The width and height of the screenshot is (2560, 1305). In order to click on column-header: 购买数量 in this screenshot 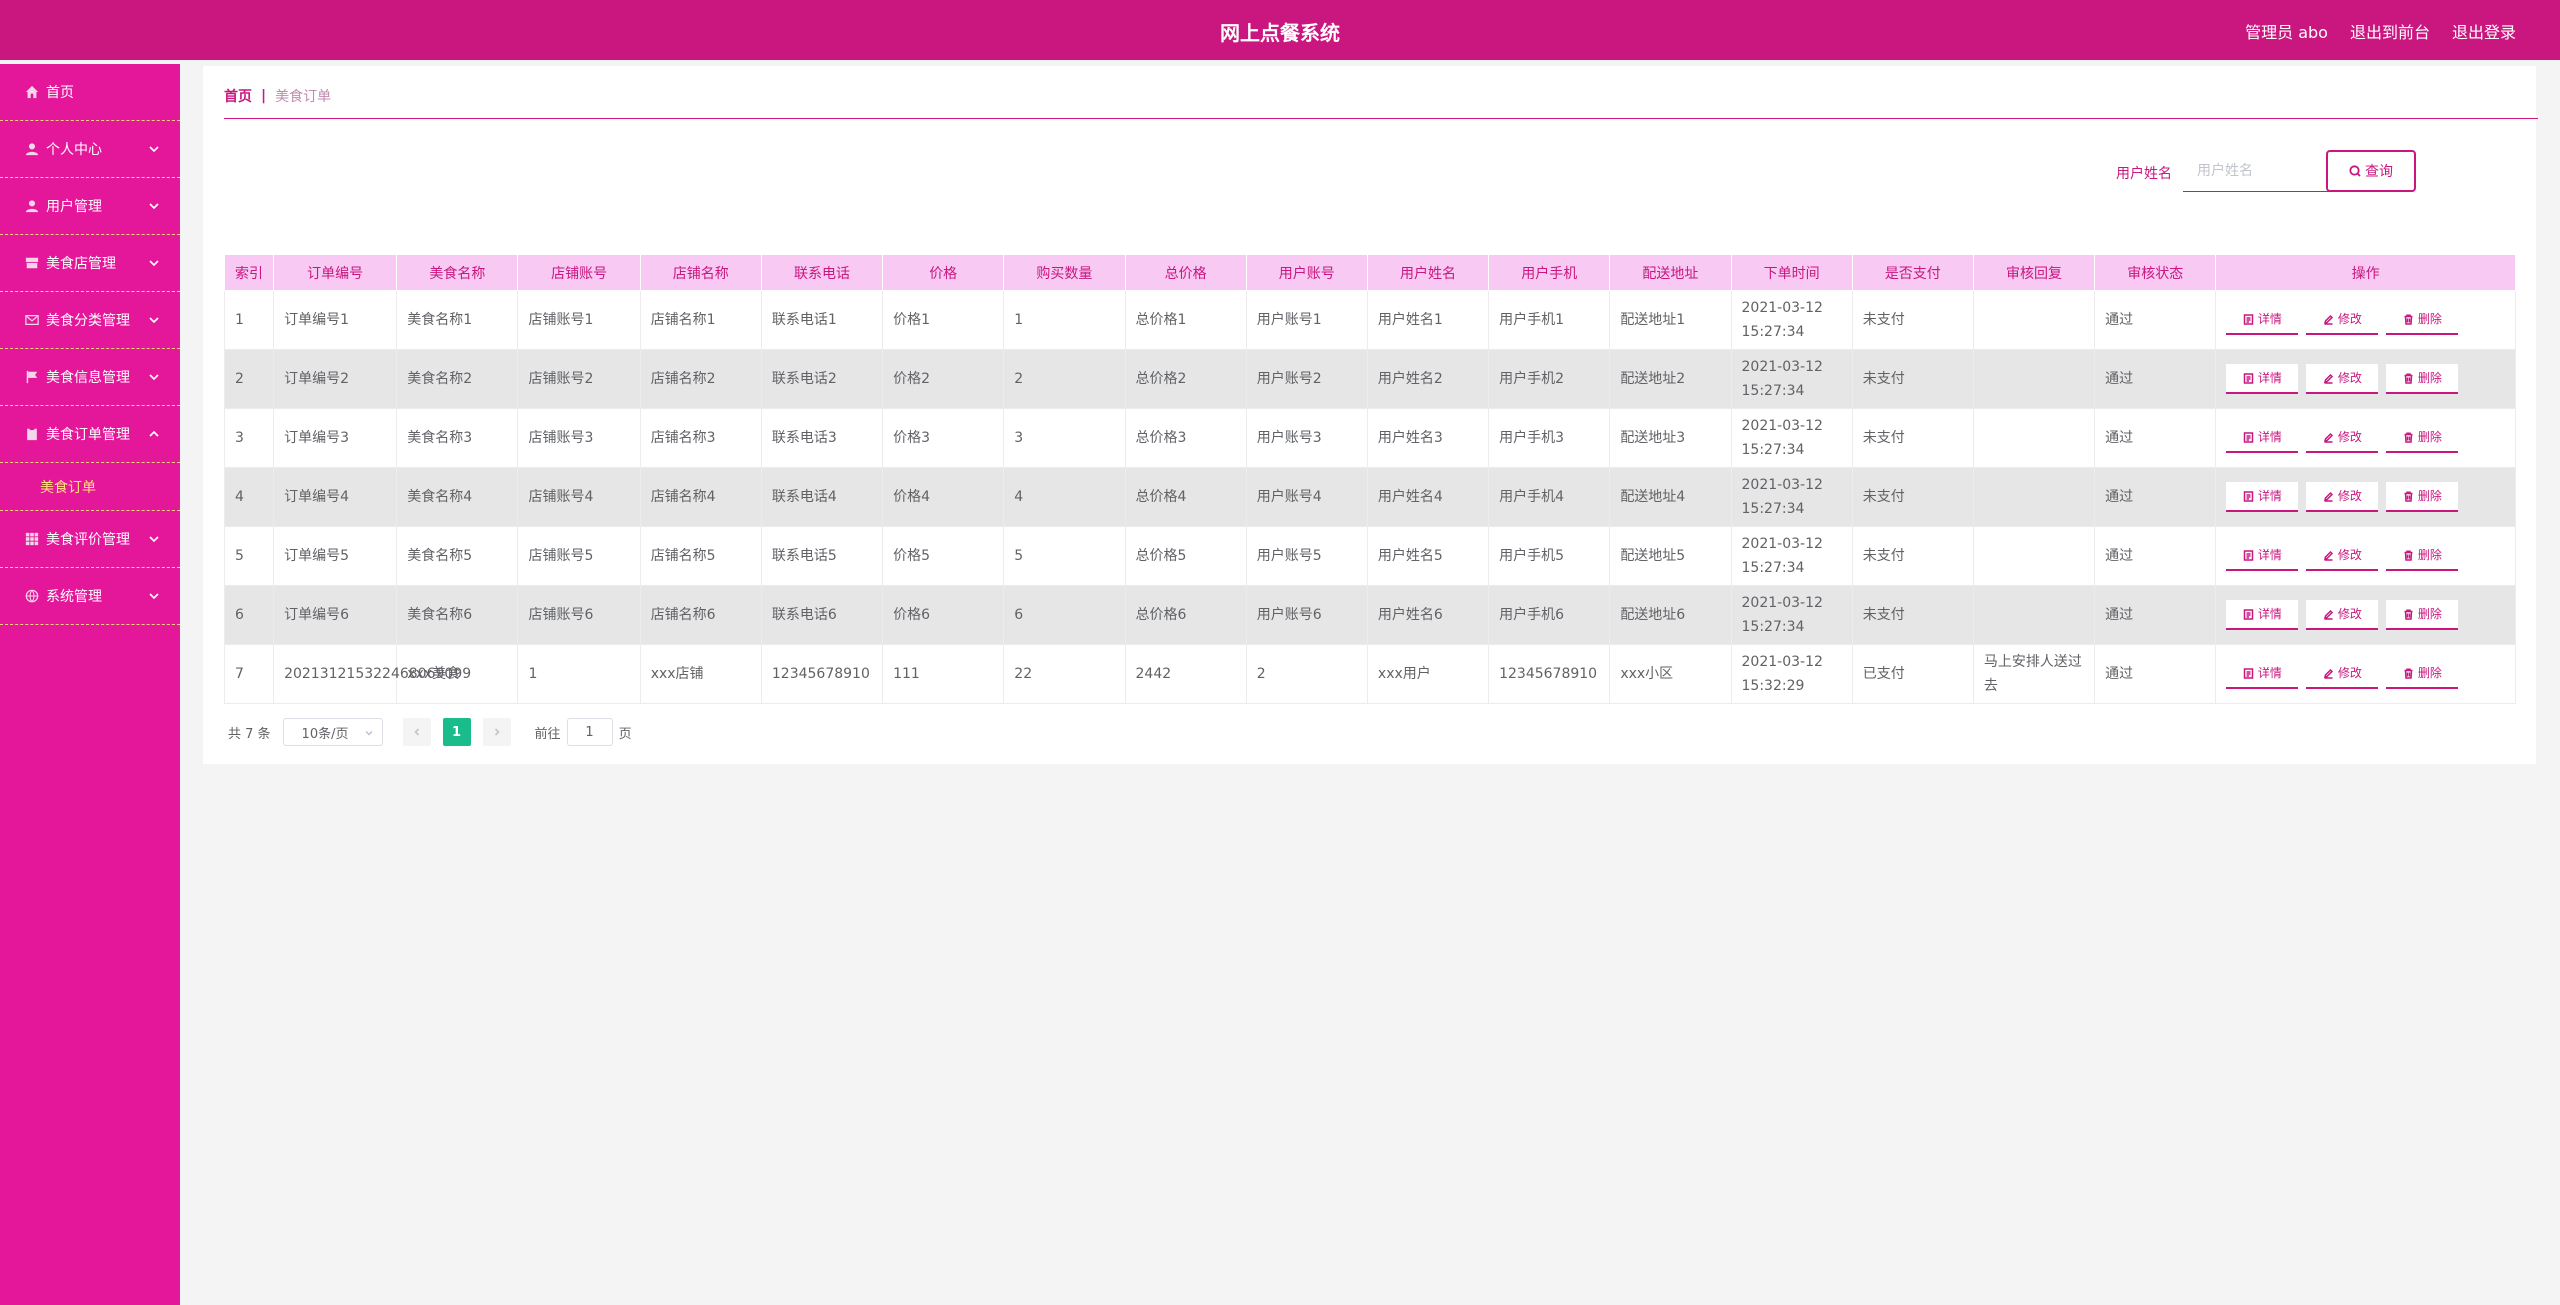, I will do `click(1064, 272)`.